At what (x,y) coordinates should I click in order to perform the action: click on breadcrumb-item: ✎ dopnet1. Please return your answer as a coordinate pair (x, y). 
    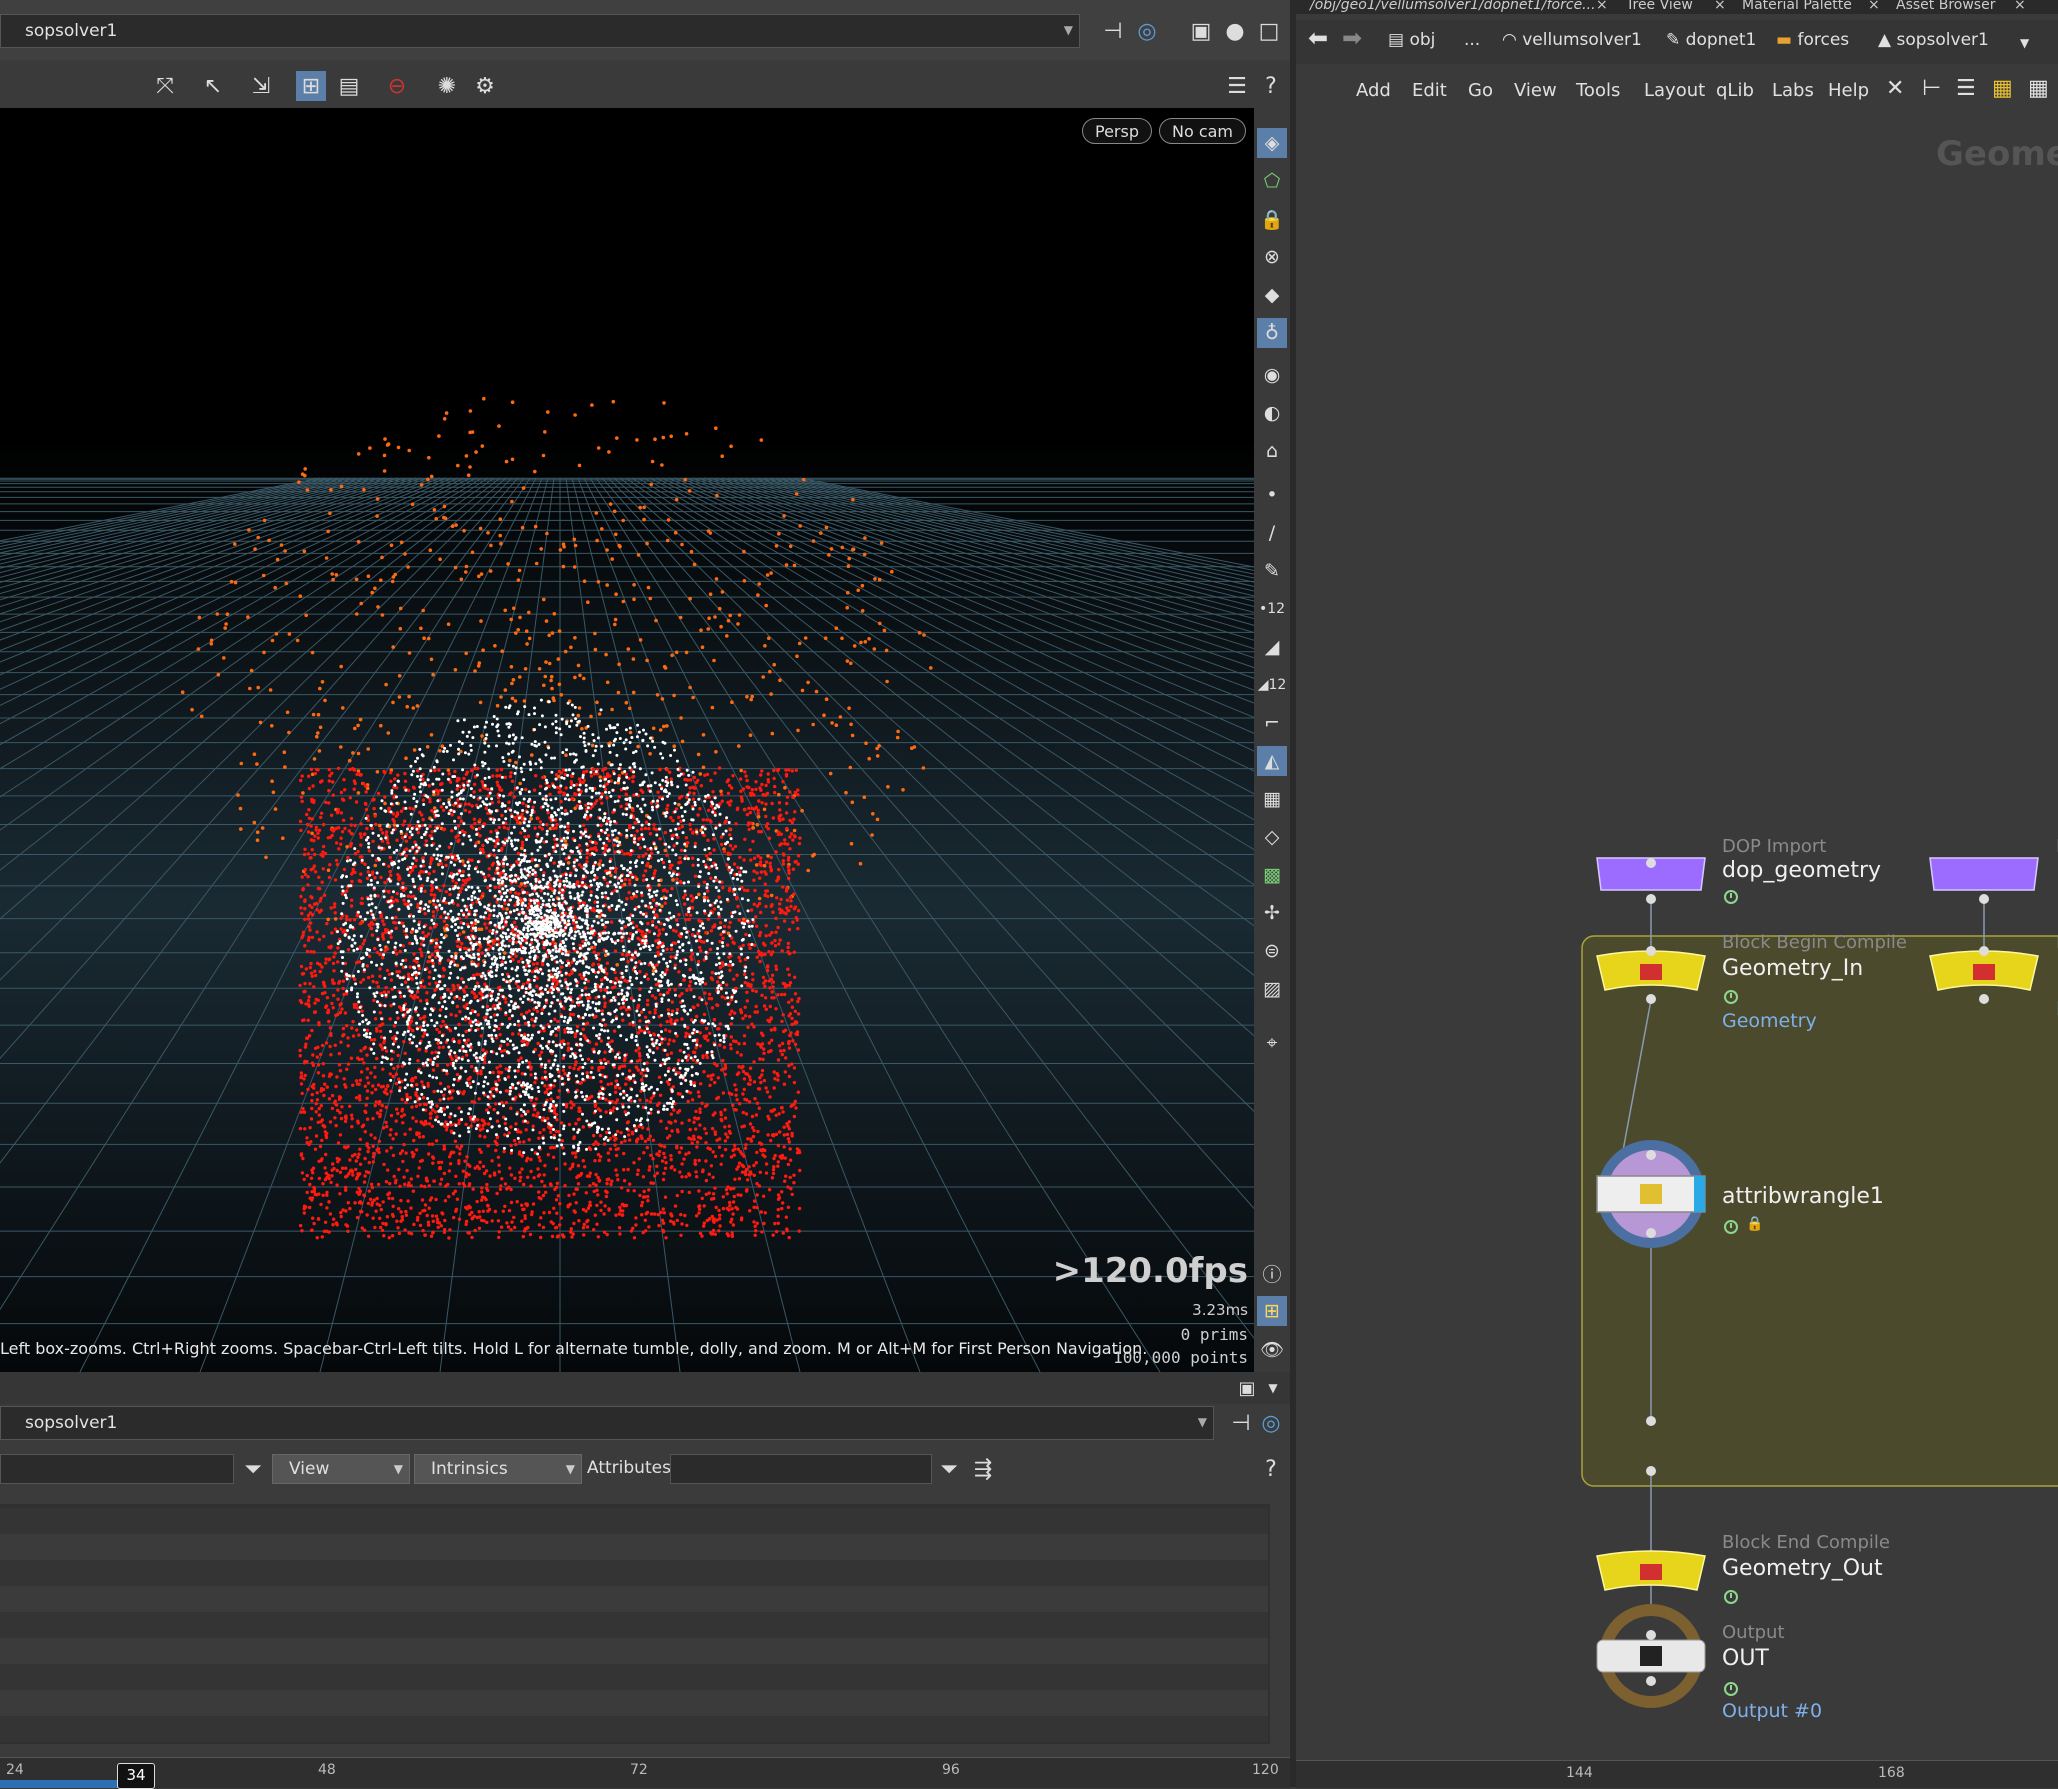
    Looking at the image, I should click on (1711, 40).